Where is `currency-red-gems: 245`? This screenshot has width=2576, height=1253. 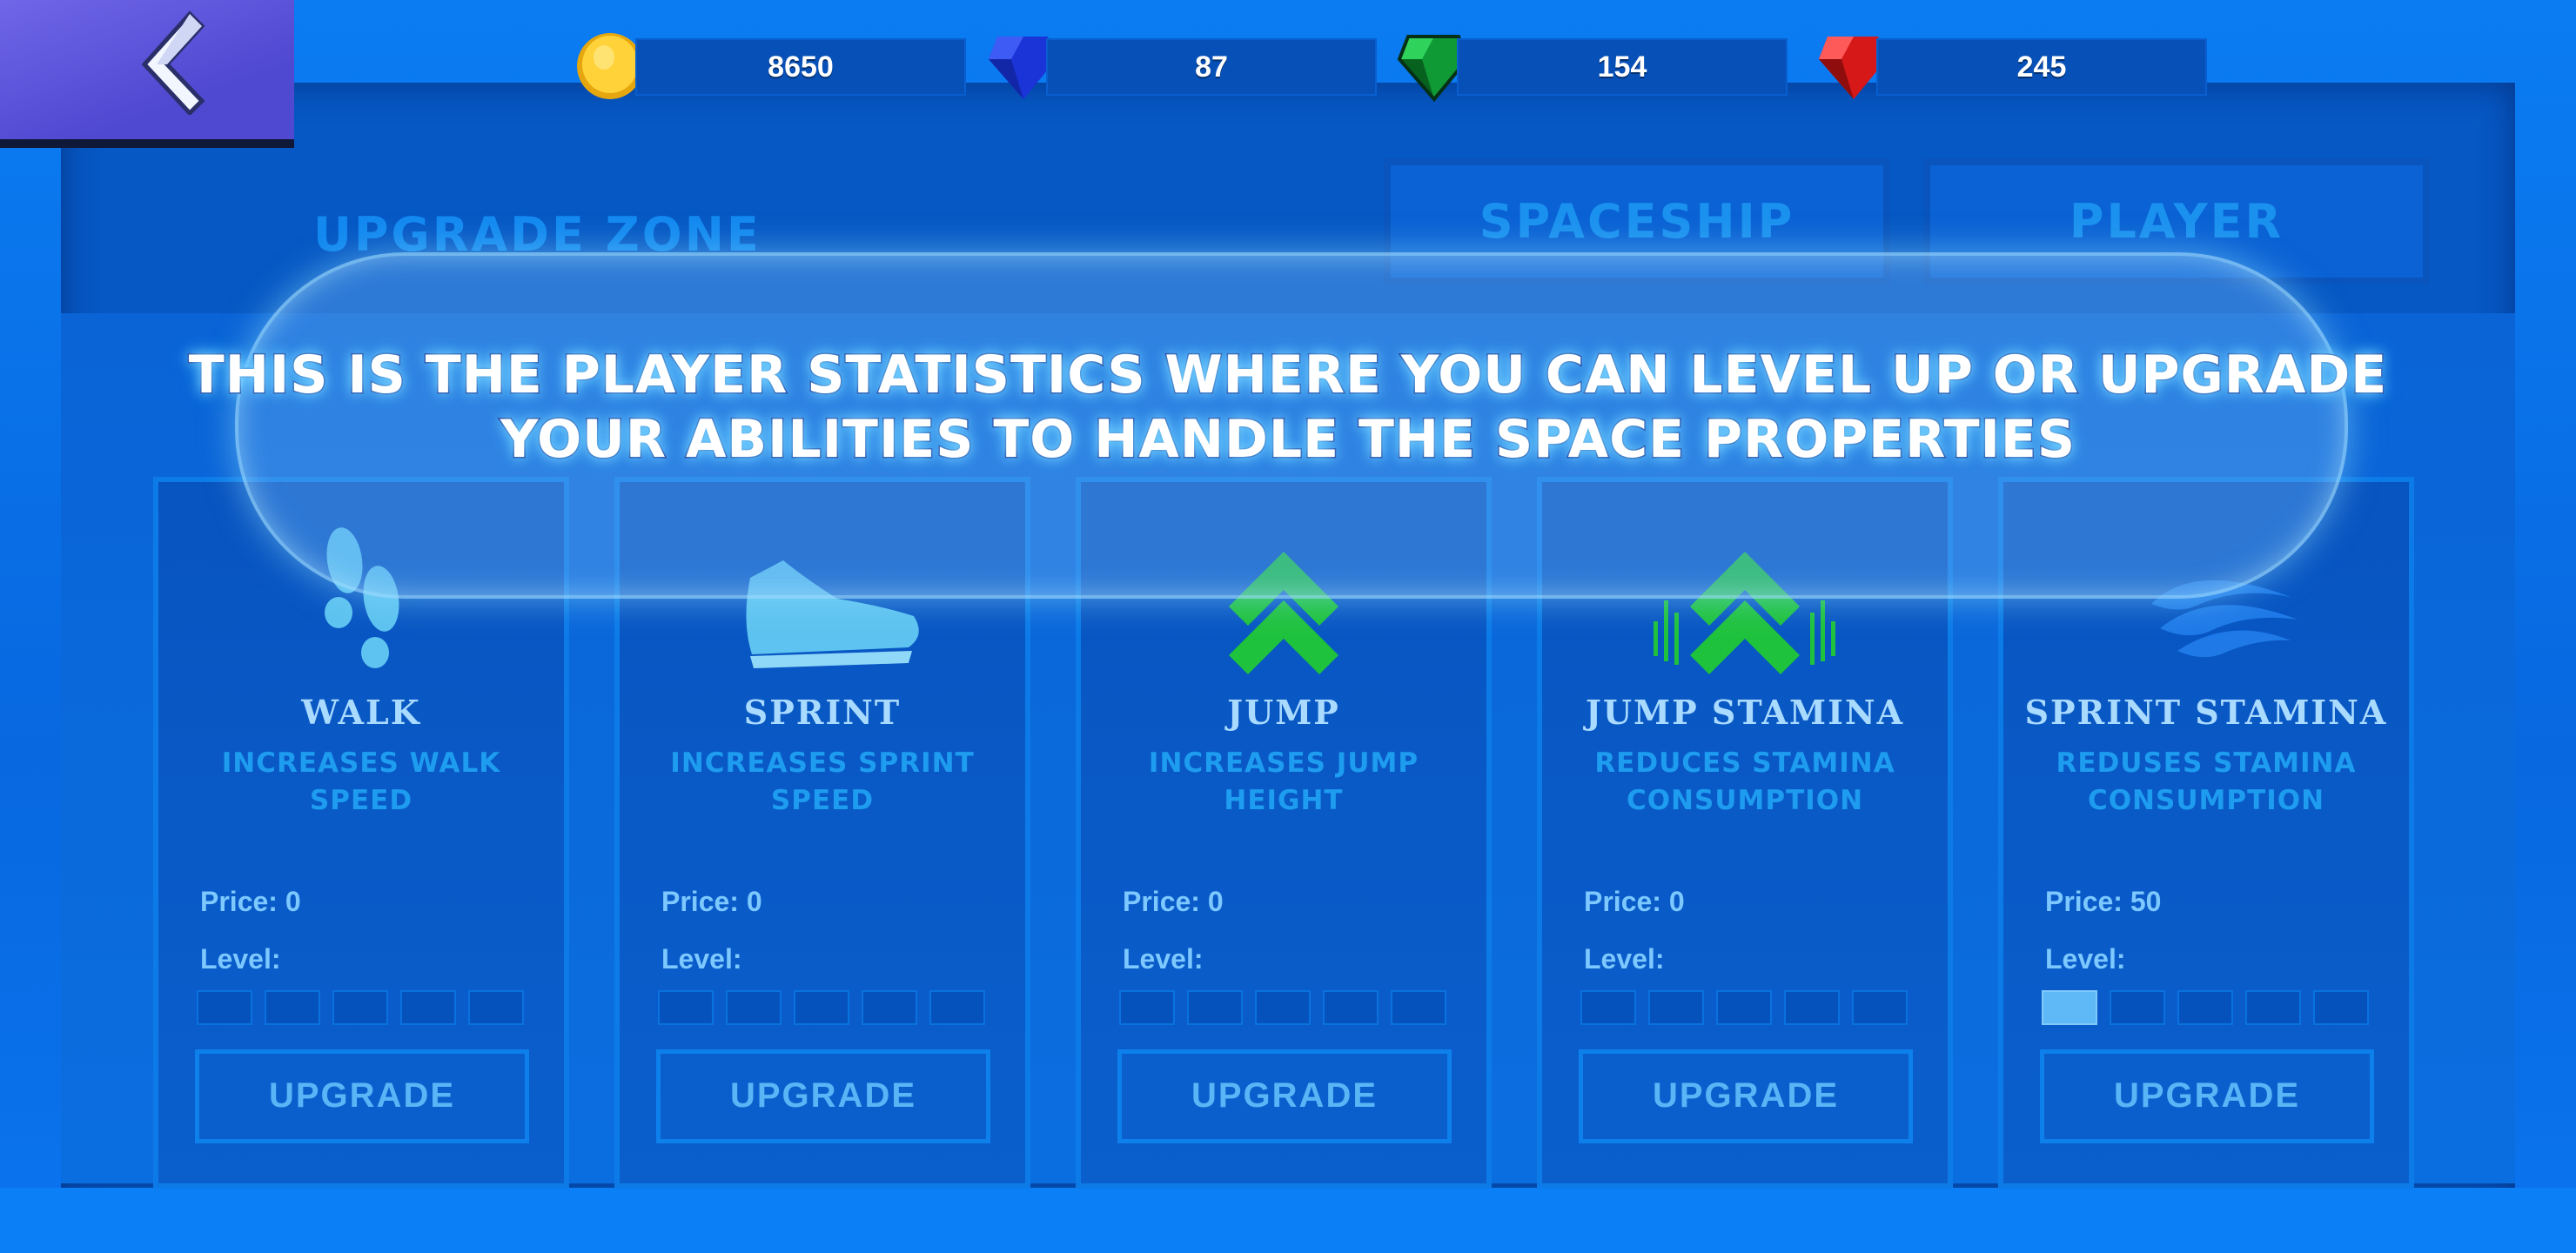
currency-red-gems: 245 is located at coordinates (2011, 64).